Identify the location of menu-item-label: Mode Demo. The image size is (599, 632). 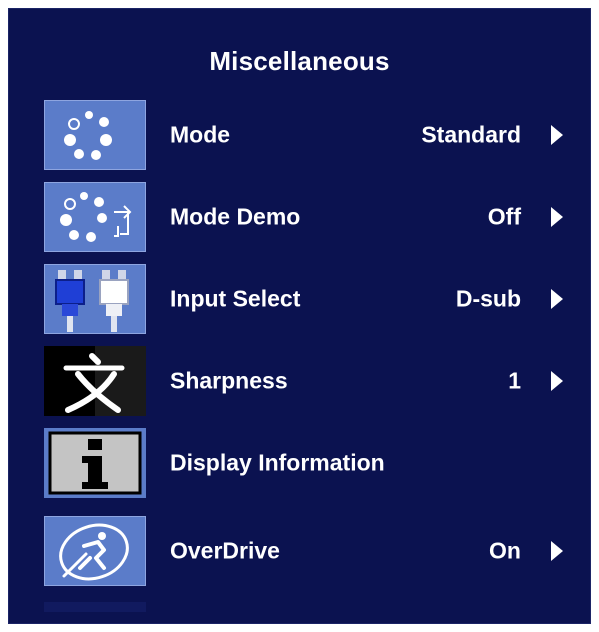
(235, 216).